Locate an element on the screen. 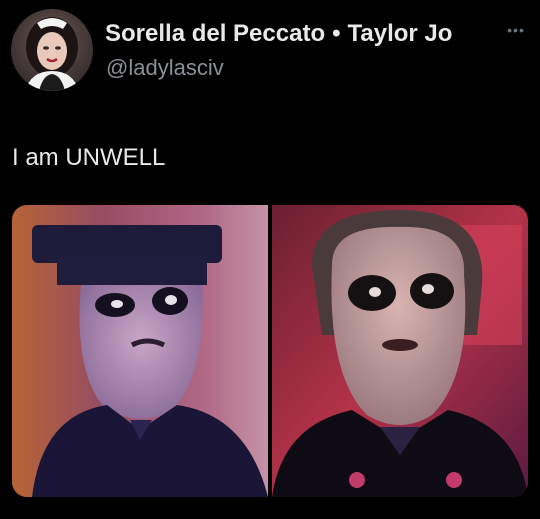 The height and width of the screenshot is (519, 540). ellipsis-icon: ••• is located at coordinates (516, 30).